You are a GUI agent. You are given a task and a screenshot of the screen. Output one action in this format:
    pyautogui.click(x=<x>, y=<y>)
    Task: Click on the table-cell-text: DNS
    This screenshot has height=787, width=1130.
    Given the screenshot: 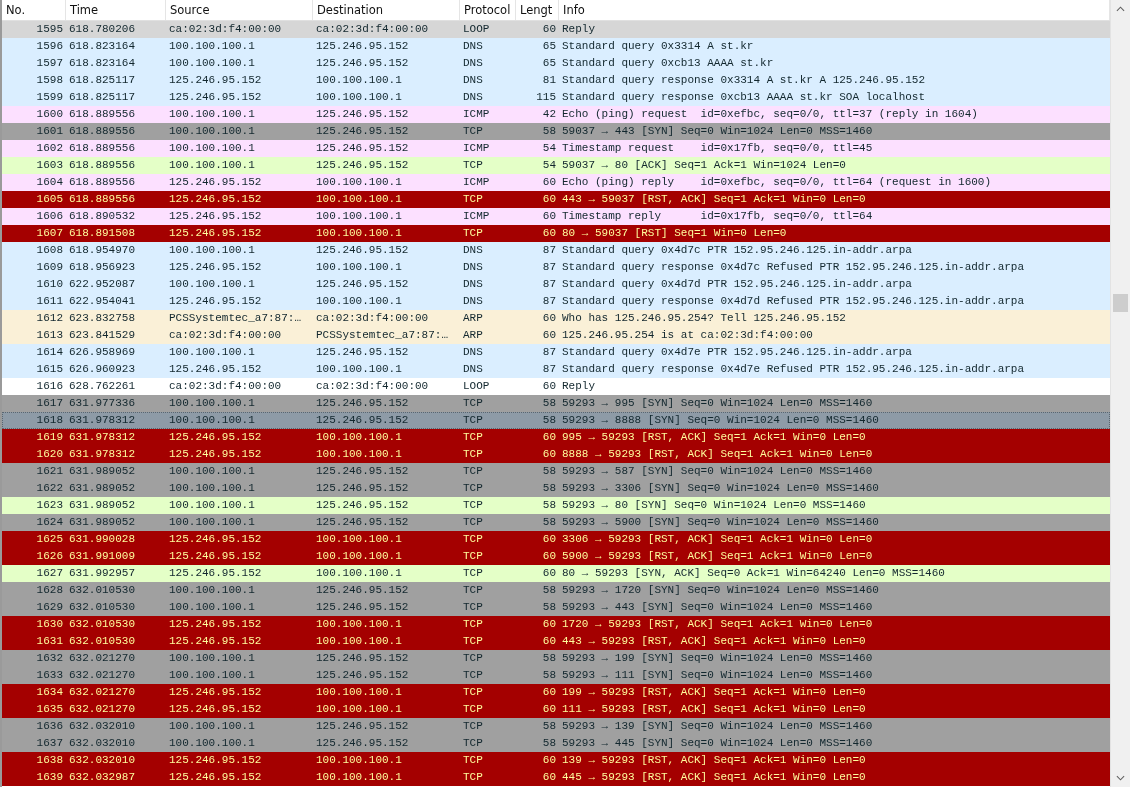 What is the action you would take?
    pyautogui.click(x=473, y=267)
    